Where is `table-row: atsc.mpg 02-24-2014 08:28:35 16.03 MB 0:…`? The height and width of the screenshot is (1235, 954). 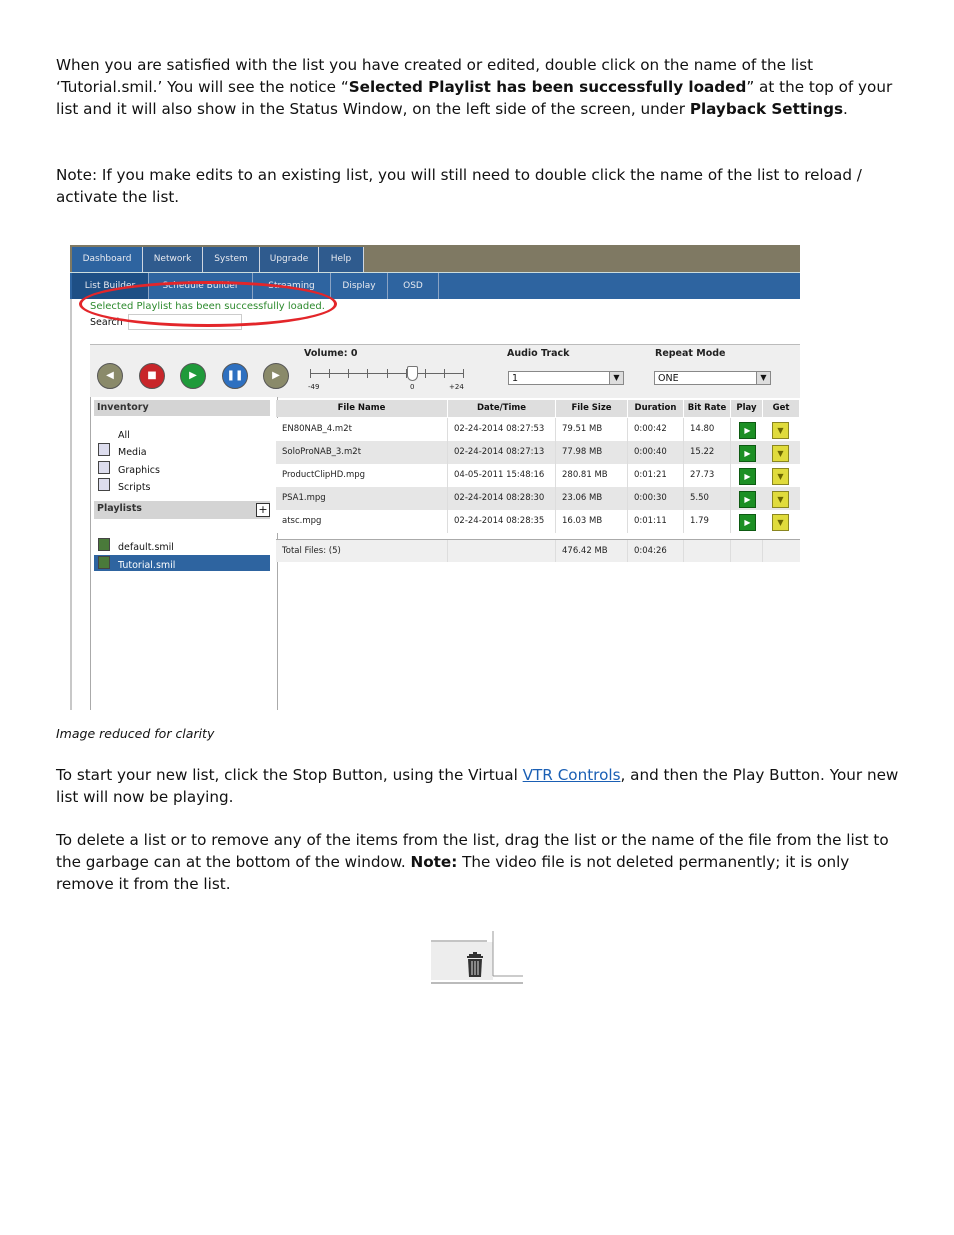 table-row: atsc.mpg 02-24-2014 08:28:35 16.03 MB 0:… is located at coordinates (538, 521).